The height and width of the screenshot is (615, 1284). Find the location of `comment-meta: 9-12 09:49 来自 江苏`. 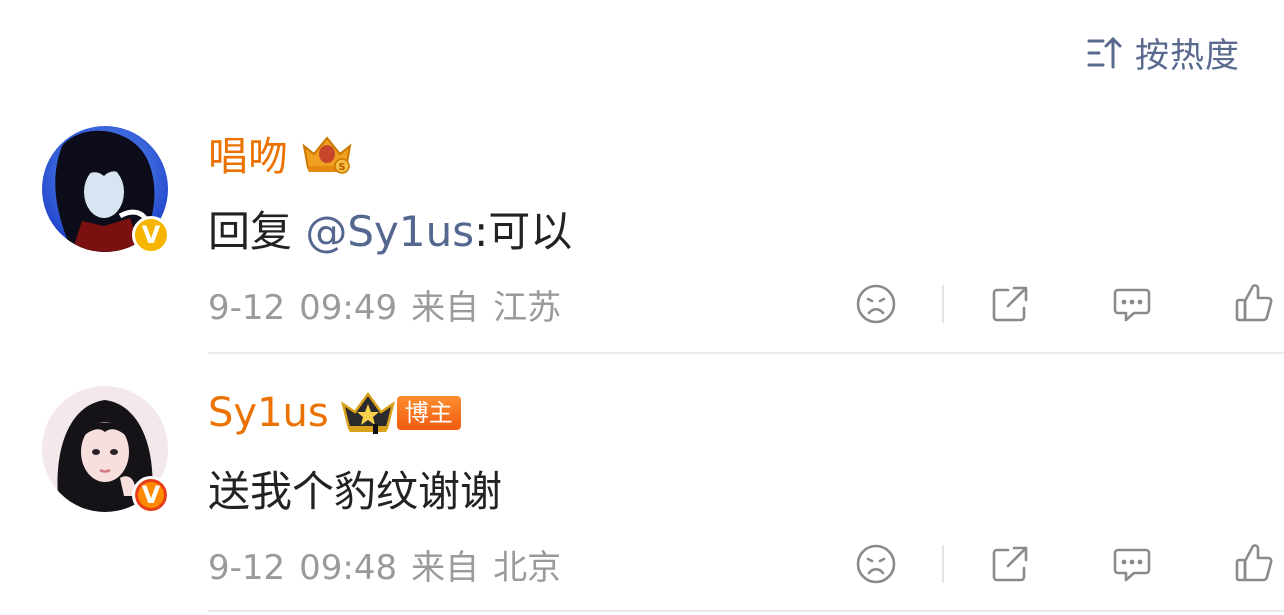

comment-meta: 9-12 09:49 来自 江苏 is located at coordinates (391, 304).